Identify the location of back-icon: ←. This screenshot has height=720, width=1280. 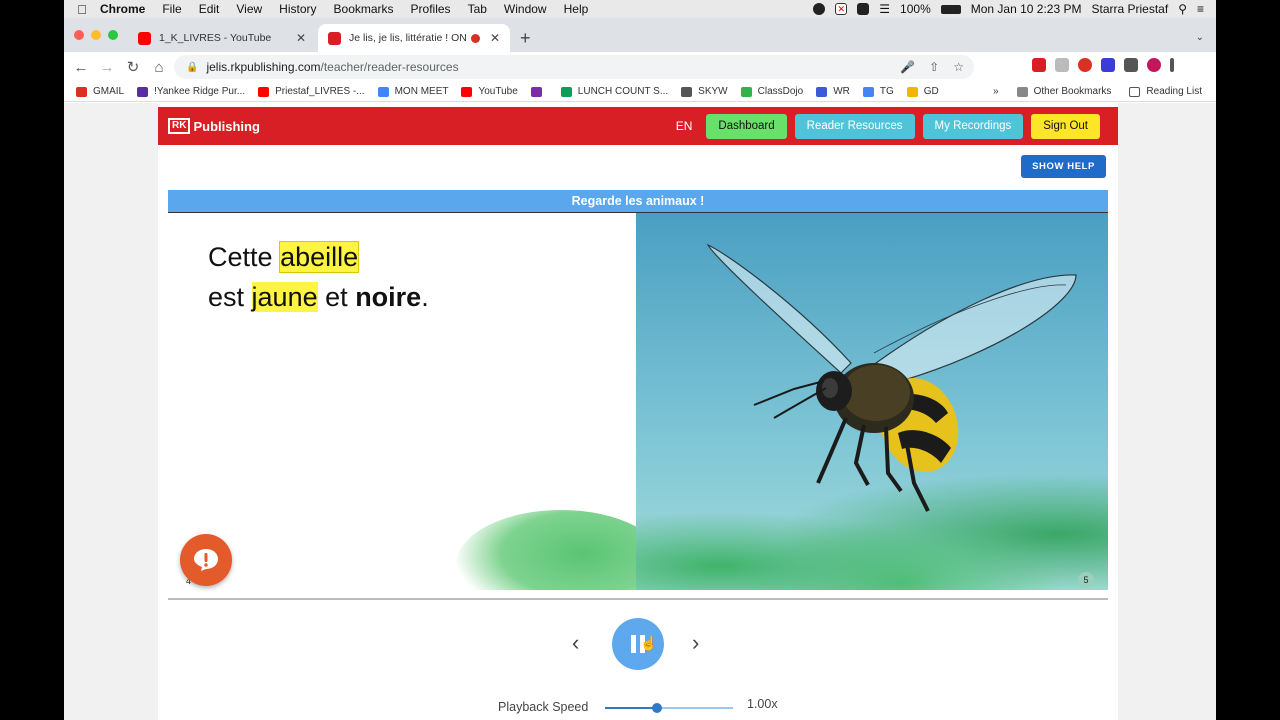
(81, 67).